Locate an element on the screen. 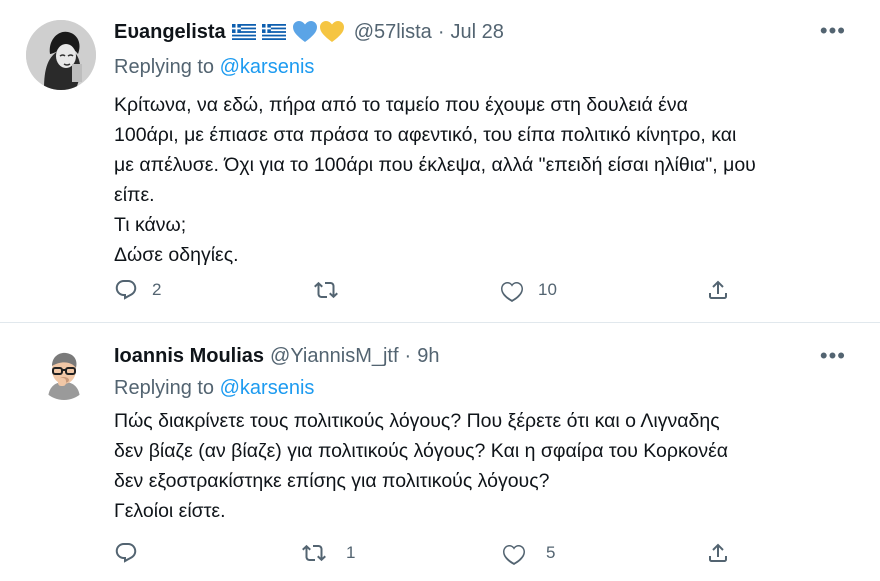 This screenshot has height=581, width=880. reply-button: 2 is located at coordinates (137, 290).